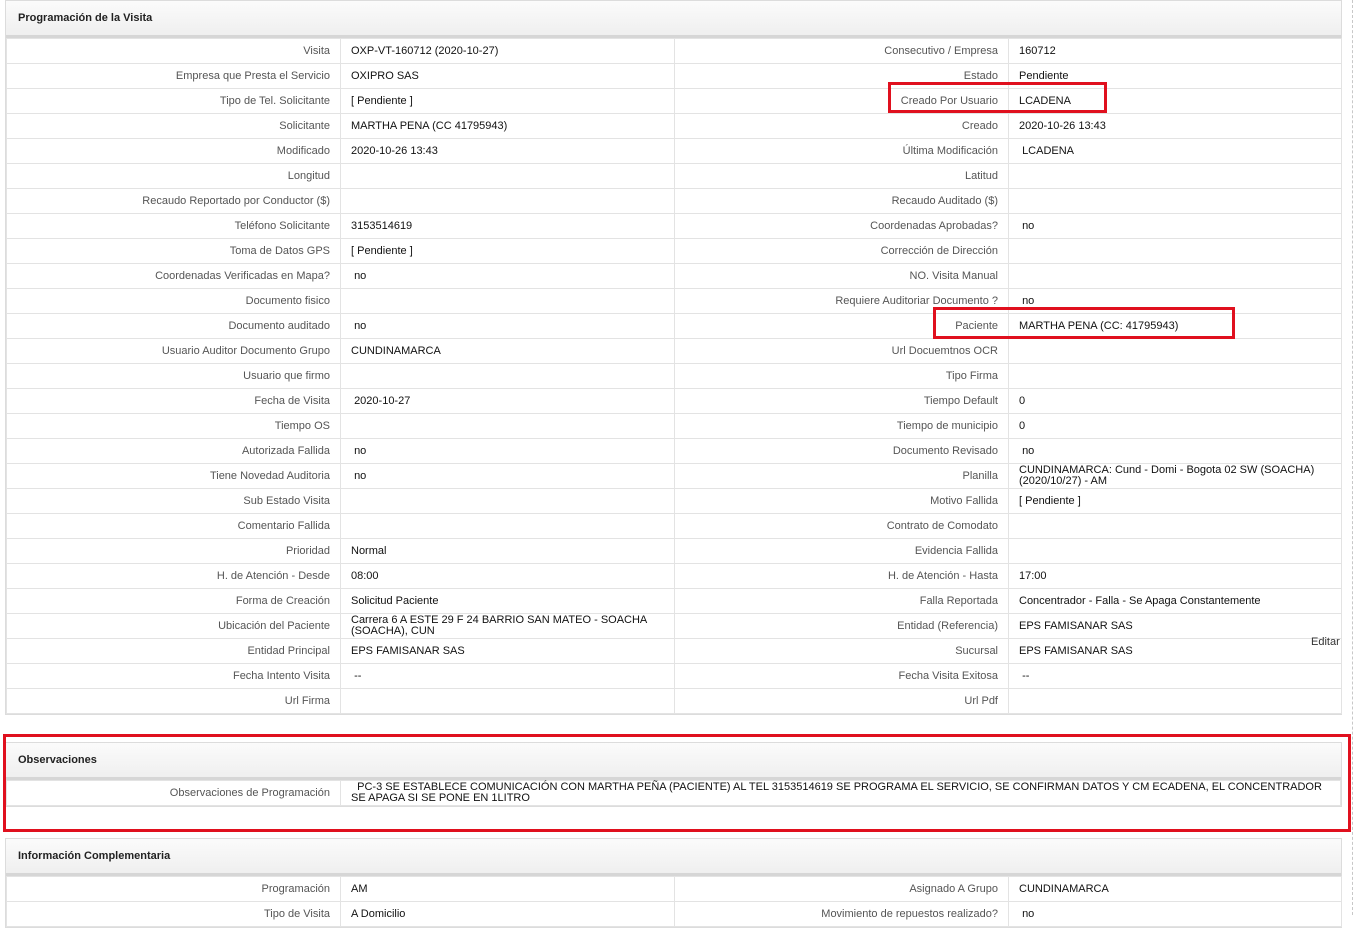 This screenshot has height=928, width=1361. What do you see at coordinates (173, 401) in the screenshot?
I see `field-label: Fecha de Visita` at bounding box center [173, 401].